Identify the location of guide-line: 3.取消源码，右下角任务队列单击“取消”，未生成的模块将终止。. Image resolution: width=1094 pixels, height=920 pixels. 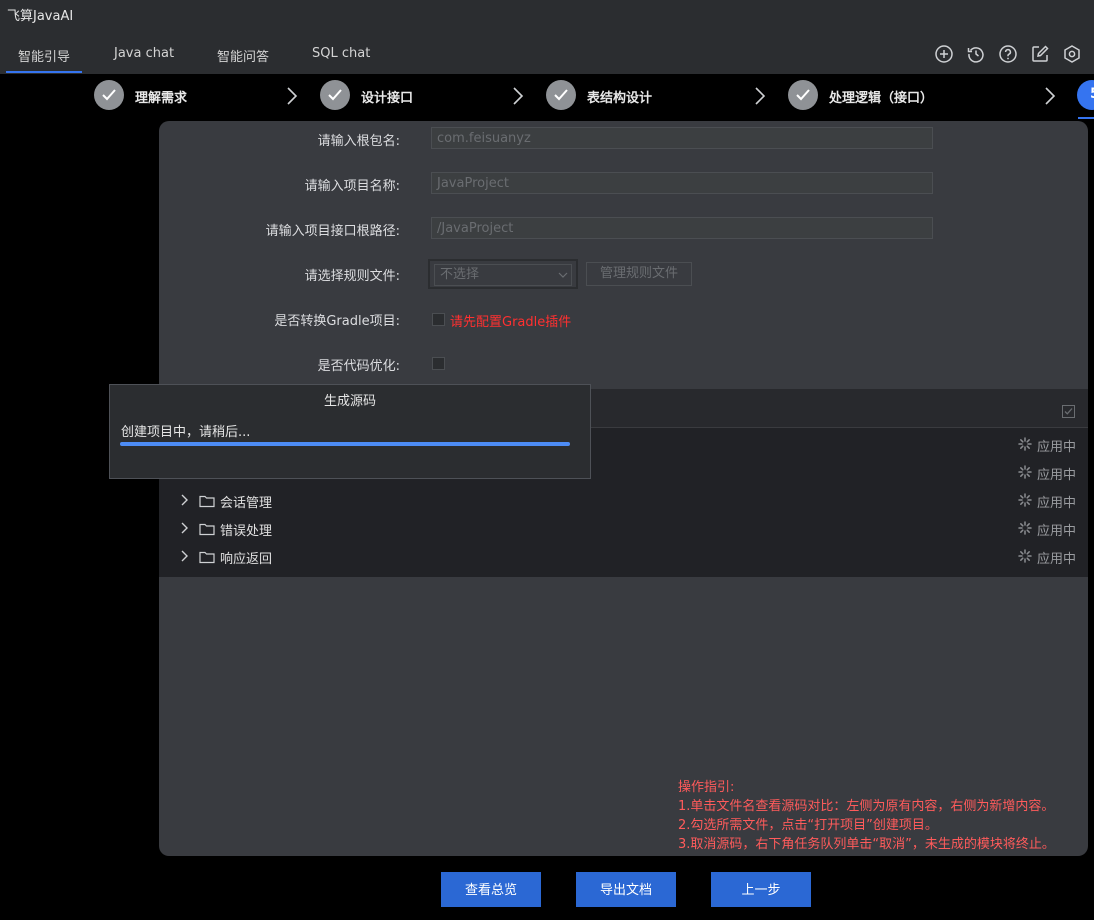
(866, 844).